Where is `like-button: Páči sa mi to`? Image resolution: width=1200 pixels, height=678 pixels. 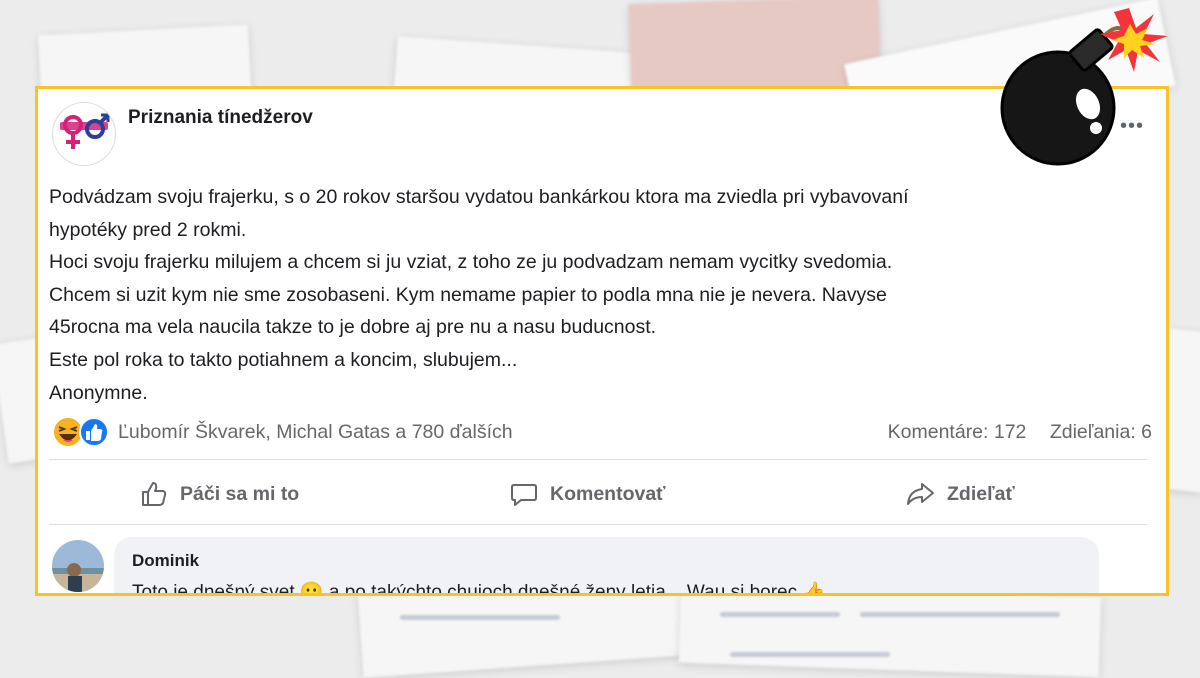 like-button: Páči sa mi to is located at coordinates (219, 494).